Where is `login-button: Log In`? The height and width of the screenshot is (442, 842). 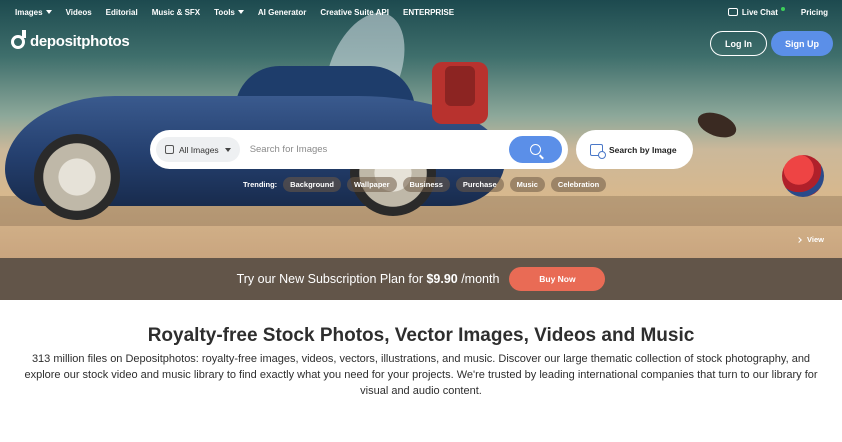
login-button: Log In is located at coordinates (738, 43).